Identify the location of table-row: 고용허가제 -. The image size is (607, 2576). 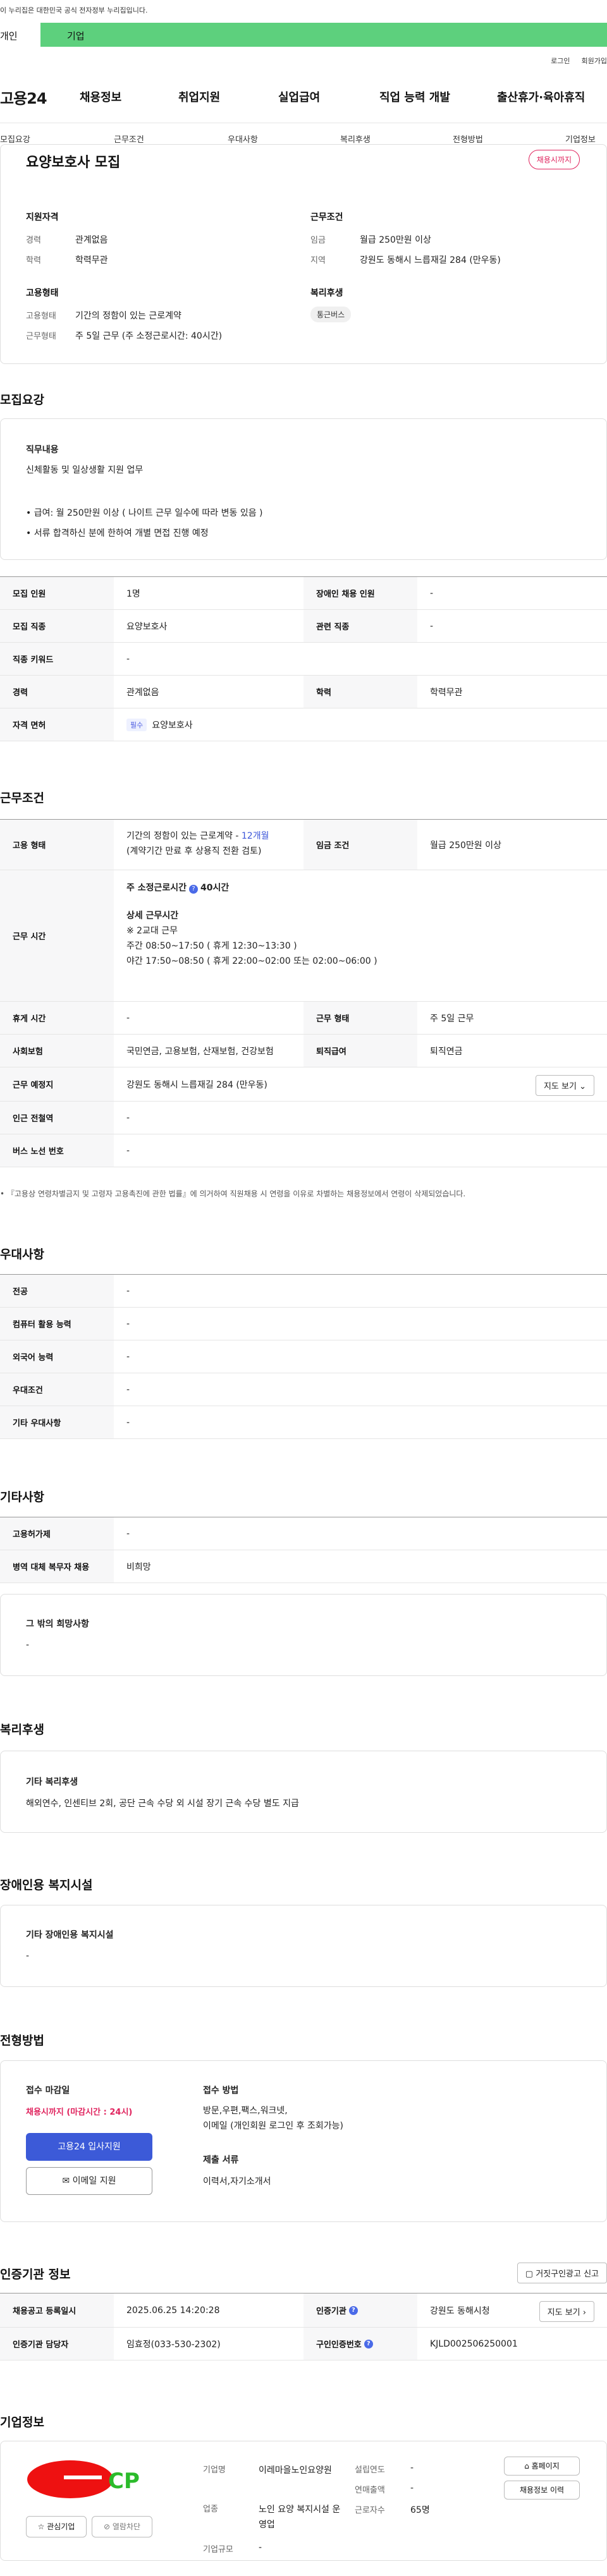
(303, 1533).